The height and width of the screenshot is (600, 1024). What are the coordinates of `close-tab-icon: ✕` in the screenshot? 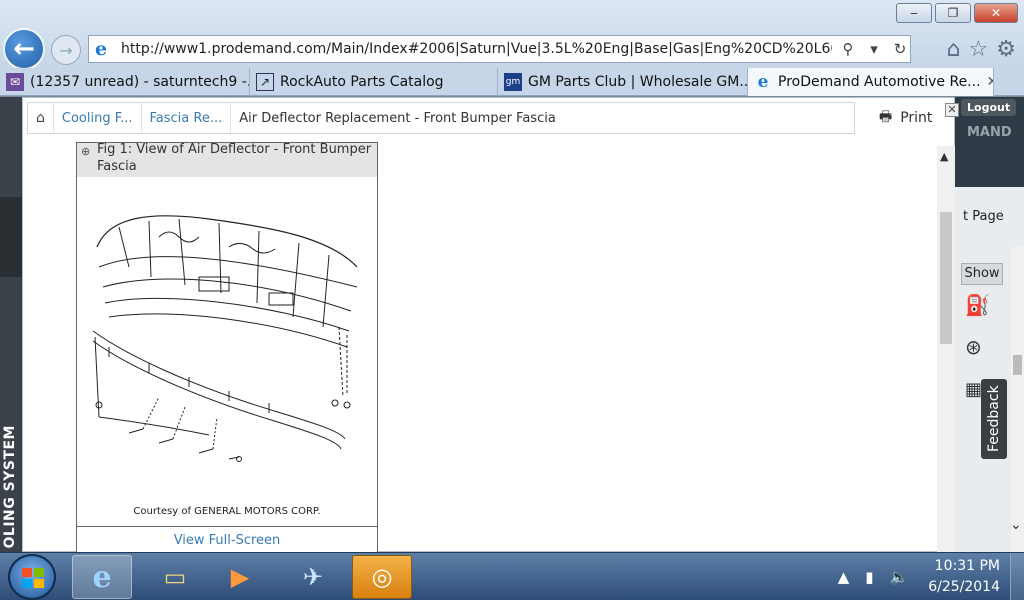 It's located at (987, 82).